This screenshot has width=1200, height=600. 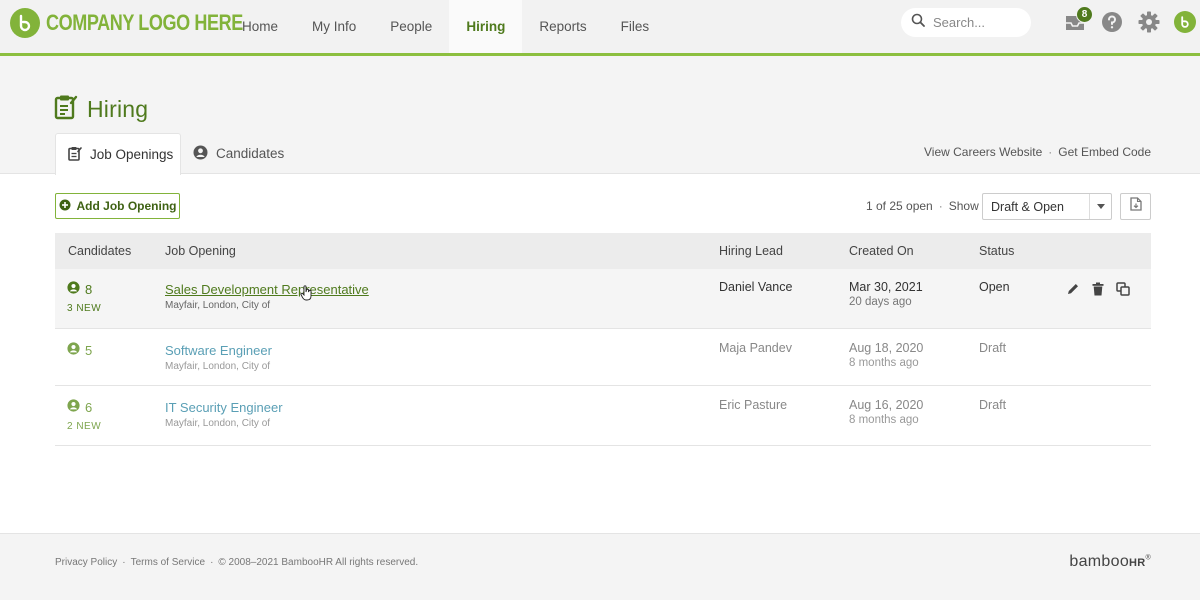 I want to click on registered-mark: ®, so click(x=1148, y=558).